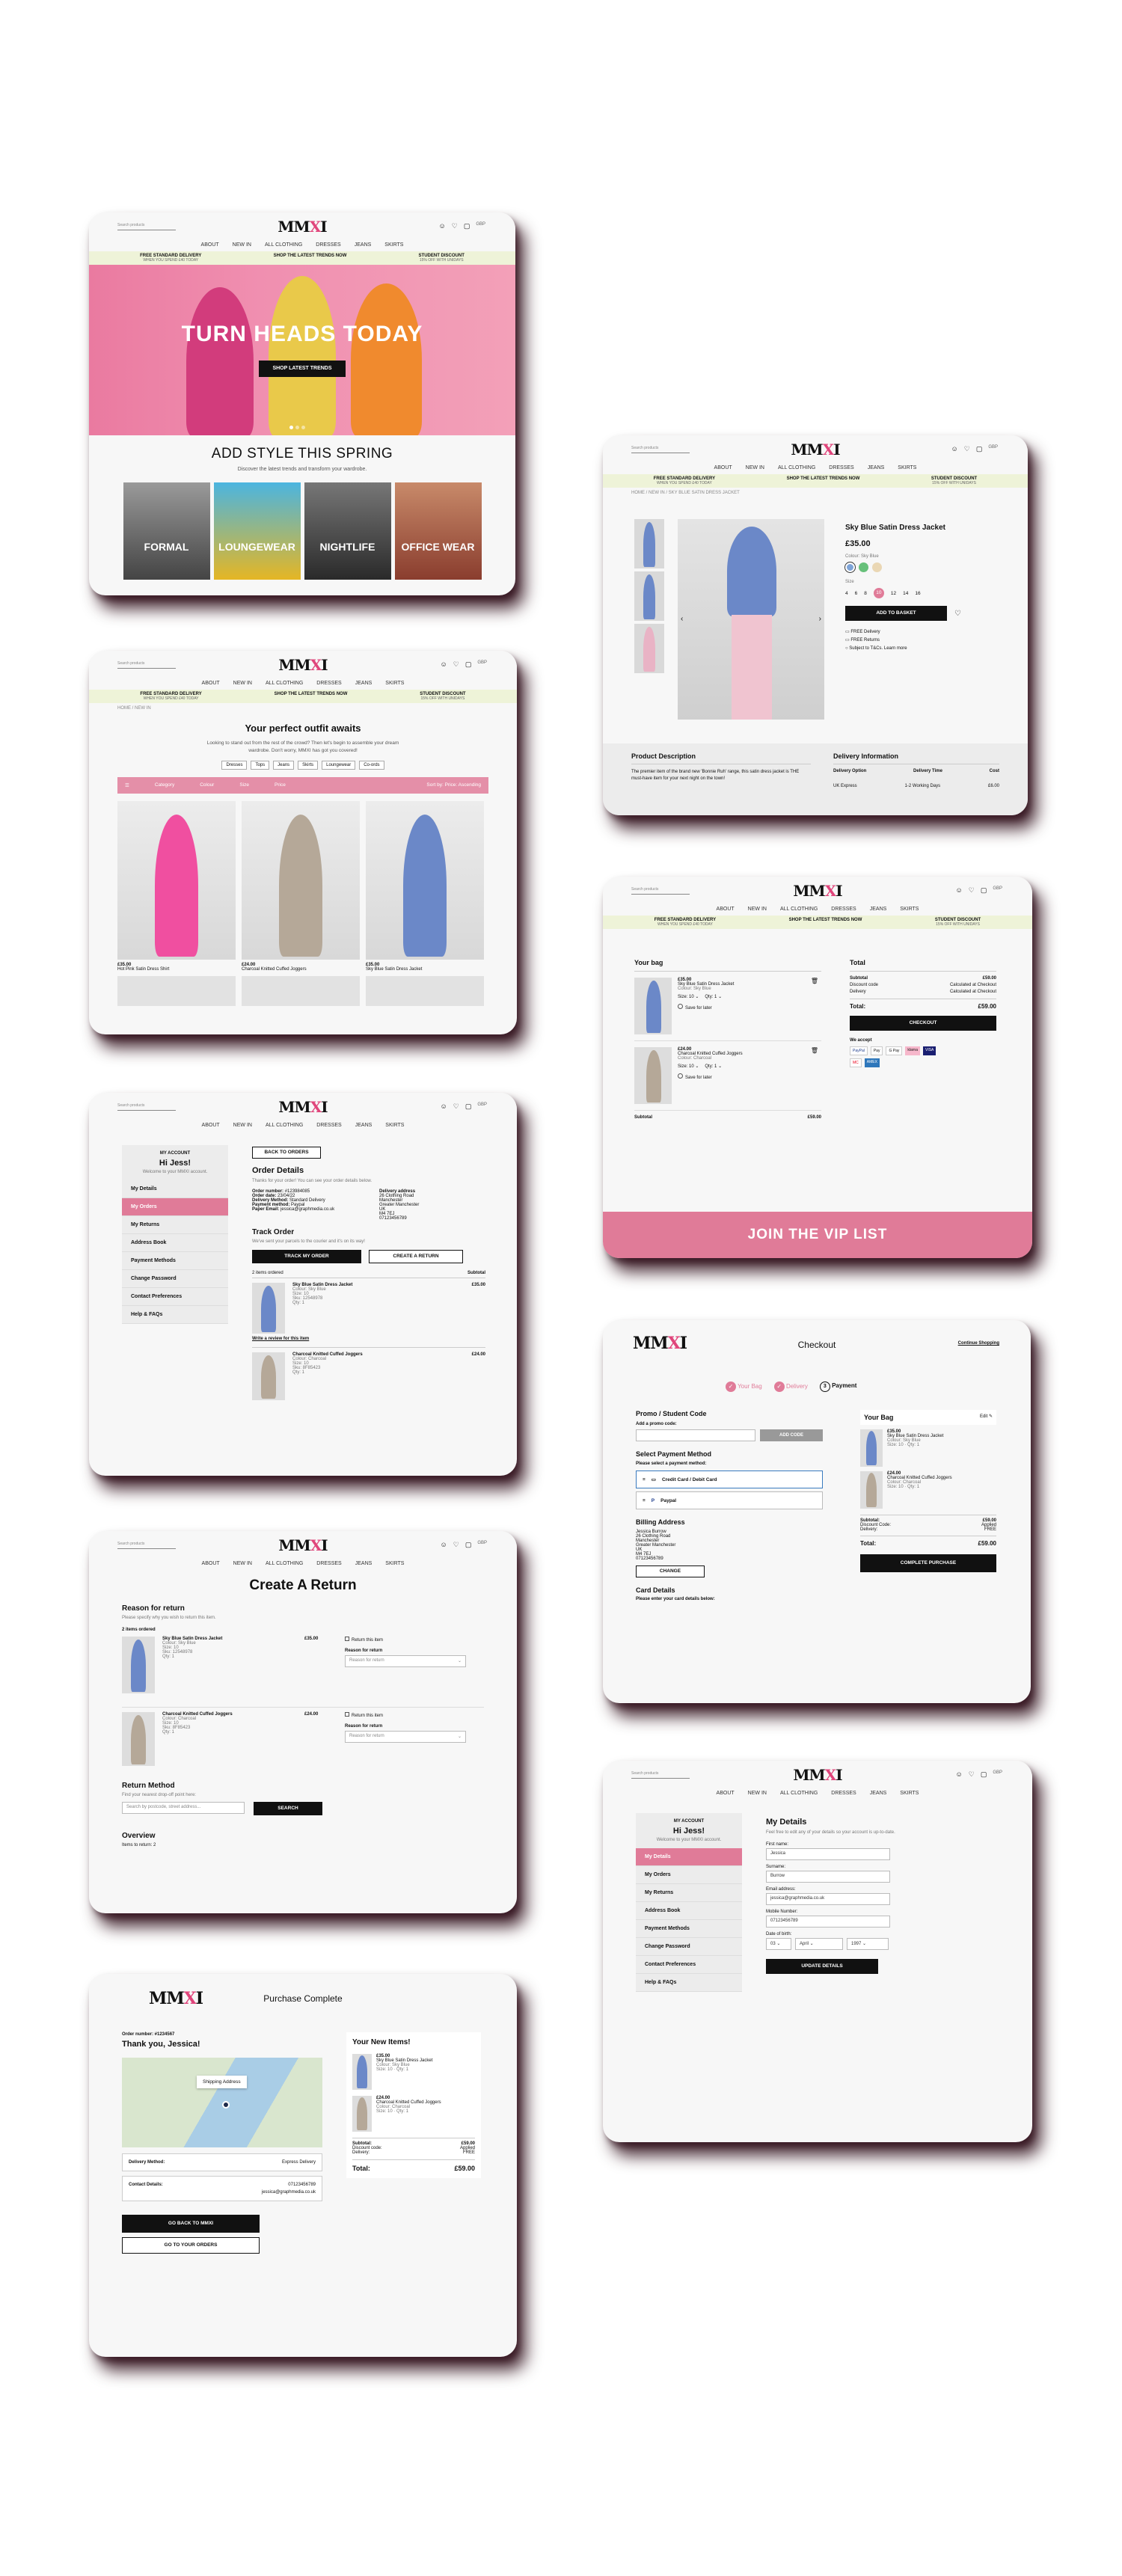 This screenshot has height=2576, width=1122. What do you see at coordinates (302, 350) in the screenshot?
I see `hero-banner: TURN HEADS TODAY SHOP LATEST TRENDS` at bounding box center [302, 350].